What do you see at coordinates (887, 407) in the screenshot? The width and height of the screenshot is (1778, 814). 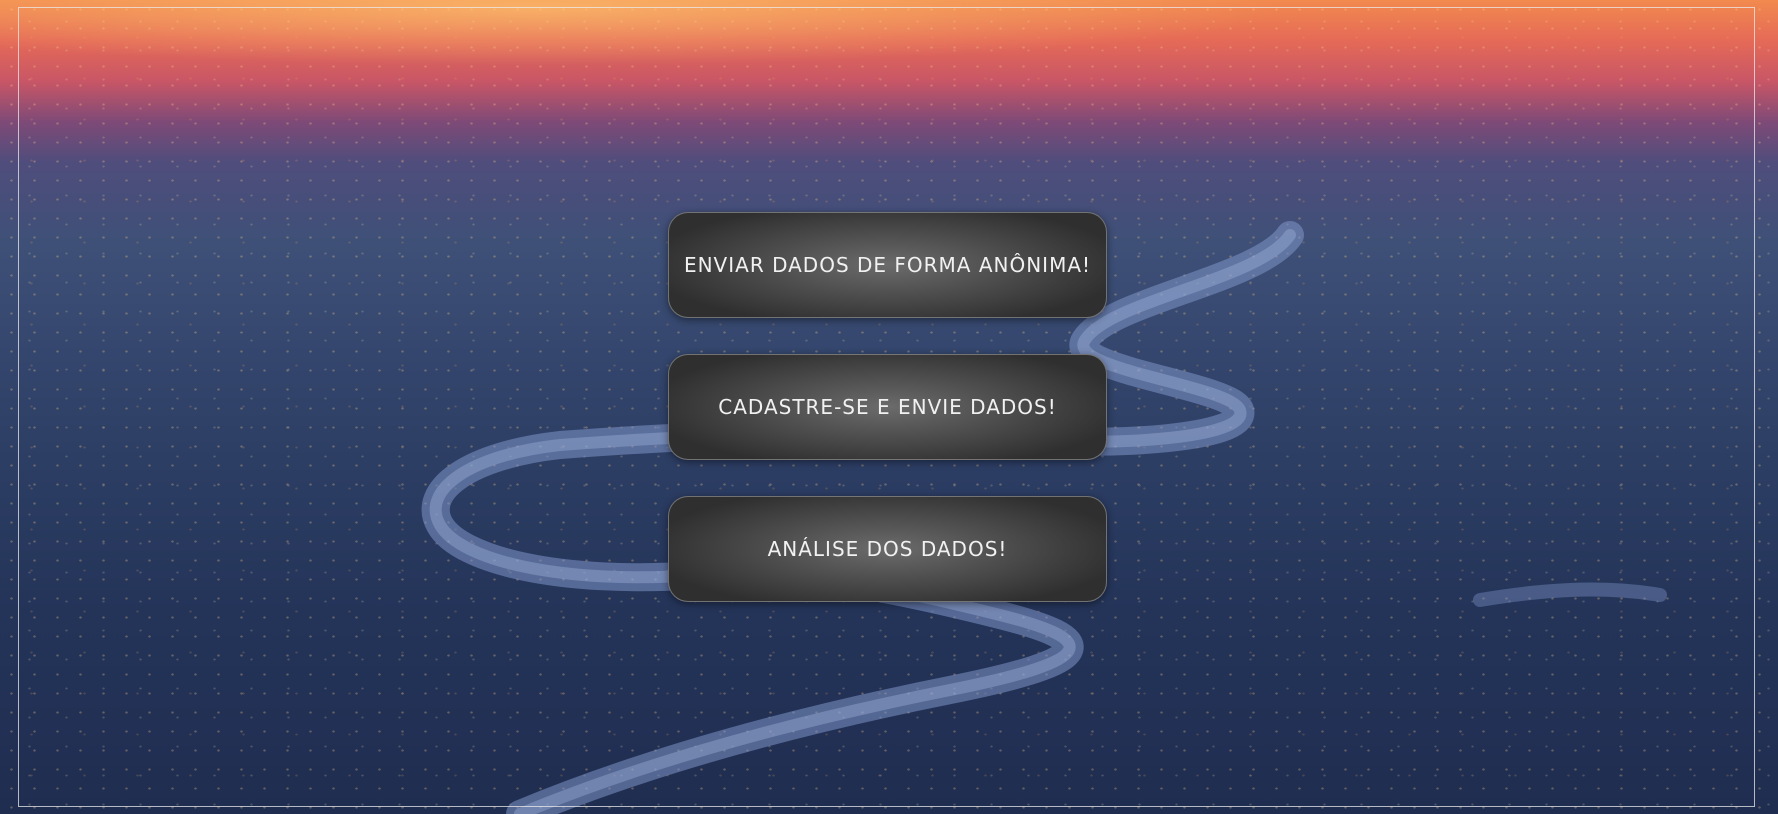 I see `register-and-send-button: CADASTRE-SE E ENVIE DADOS!` at bounding box center [887, 407].